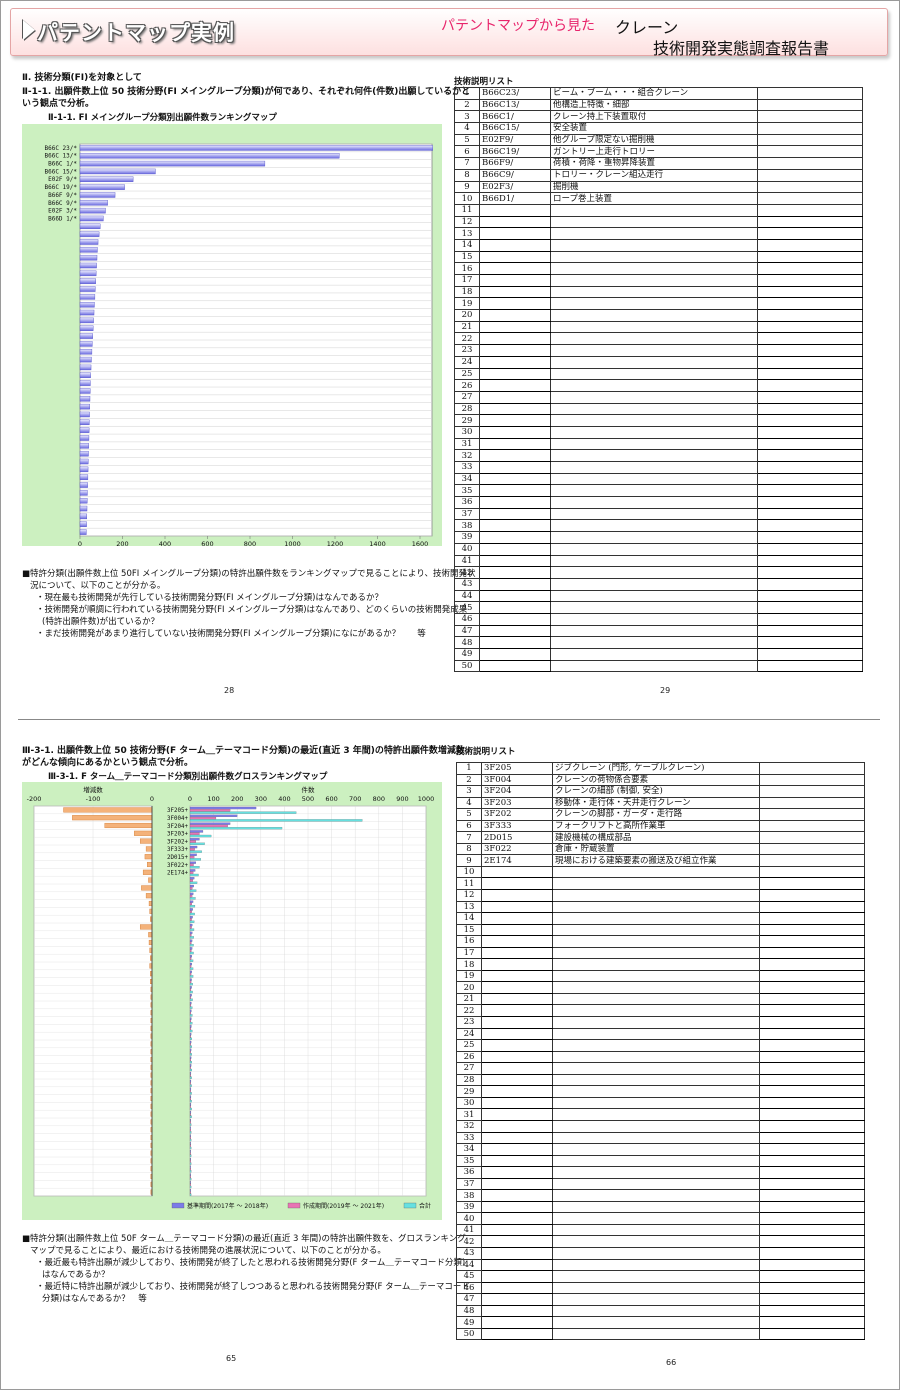 The image size is (900, 1390). What do you see at coordinates (82, 78) in the screenshot?
I see `section-title: Ⅱ. 技術分類(FI)を対象として` at bounding box center [82, 78].